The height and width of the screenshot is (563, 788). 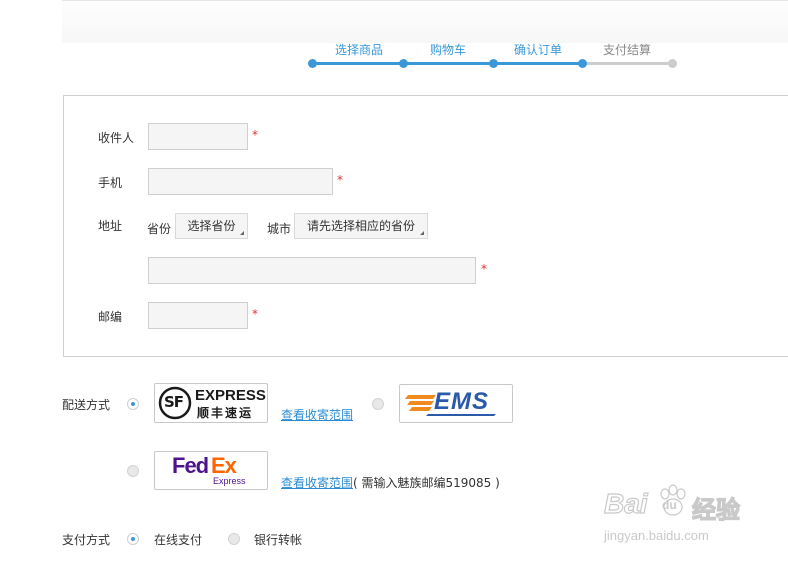 I want to click on baidu-watermark: Bai du 经验 jingyan.baidu.com, so click(x=690, y=513).